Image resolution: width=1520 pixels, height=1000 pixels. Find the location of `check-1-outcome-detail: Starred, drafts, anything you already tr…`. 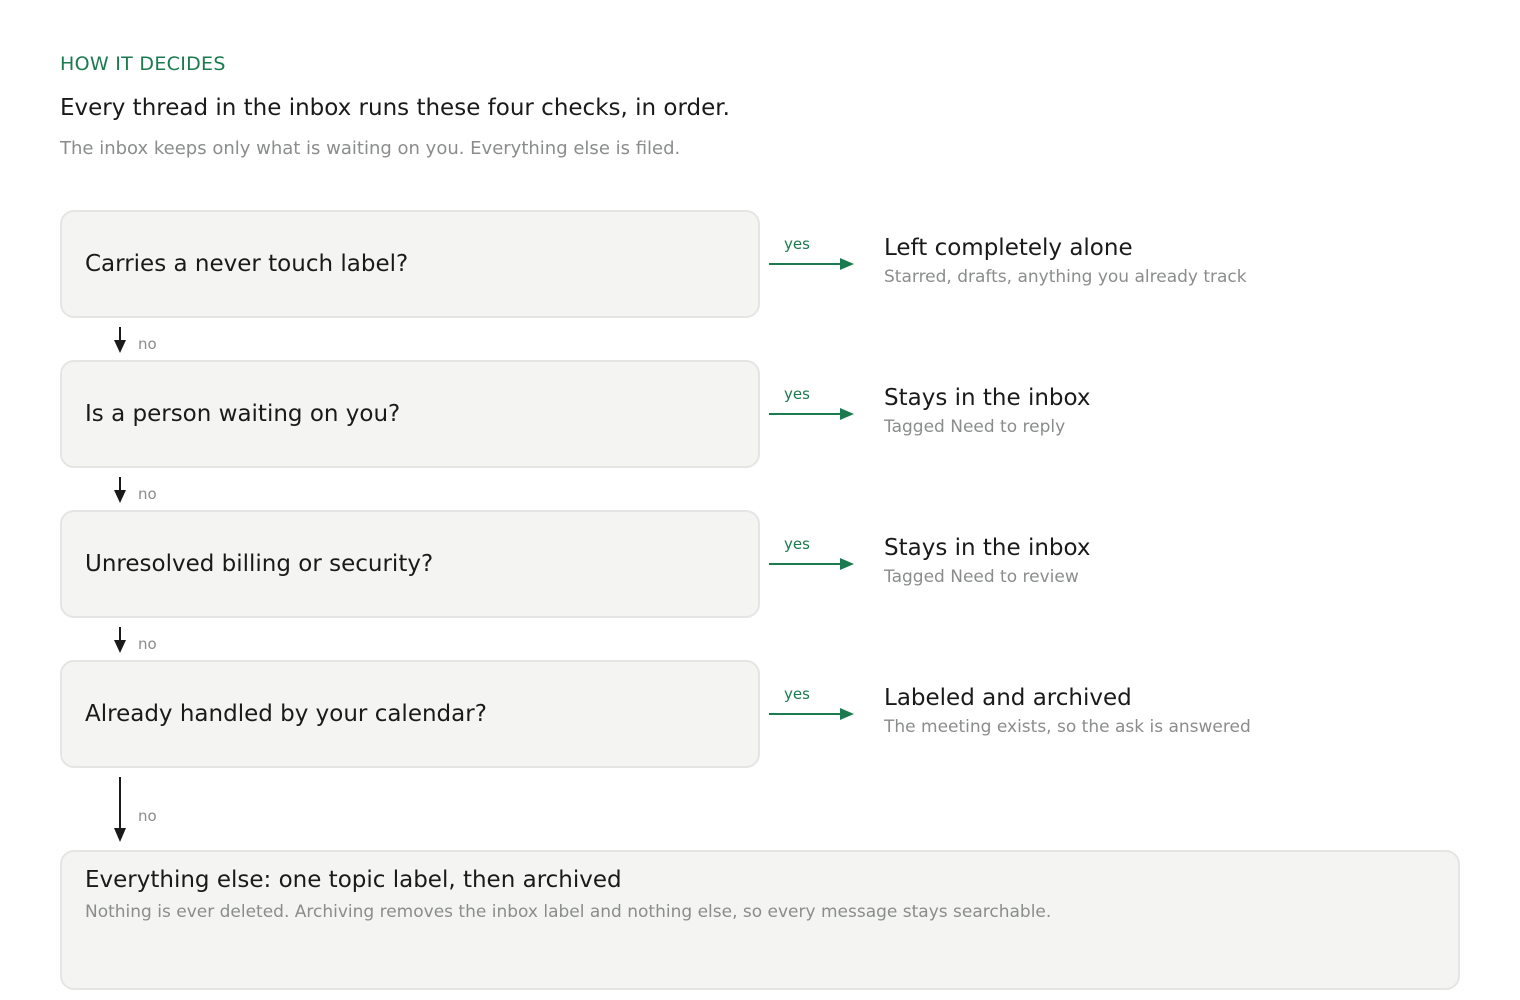

check-1-outcome-detail: Starred, drafts, anything you already tr… is located at coordinates (1065, 277).